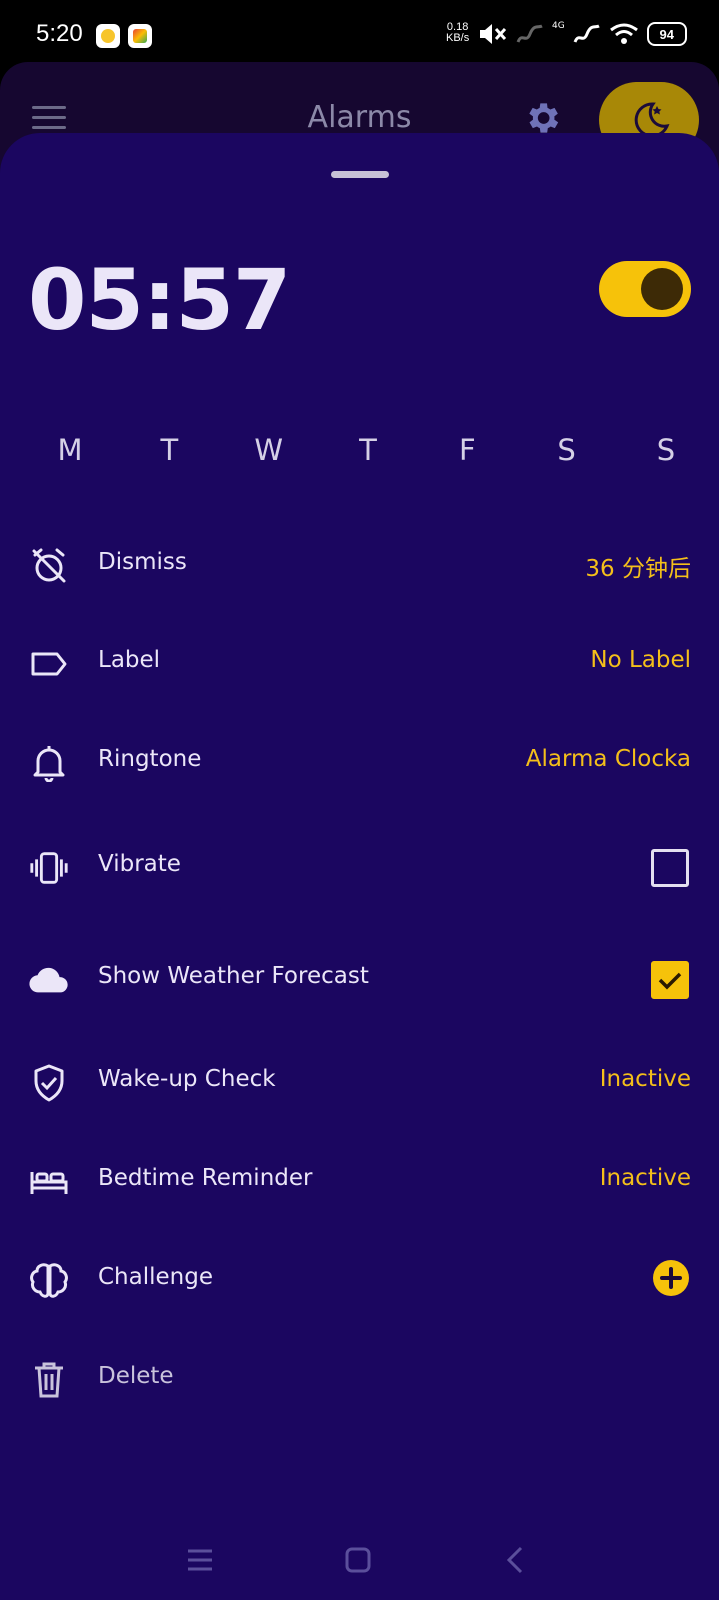  What do you see at coordinates (645, 1178) in the screenshot?
I see `bedtime-reminder-value: Inactive` at bounding box center [645, 1178].